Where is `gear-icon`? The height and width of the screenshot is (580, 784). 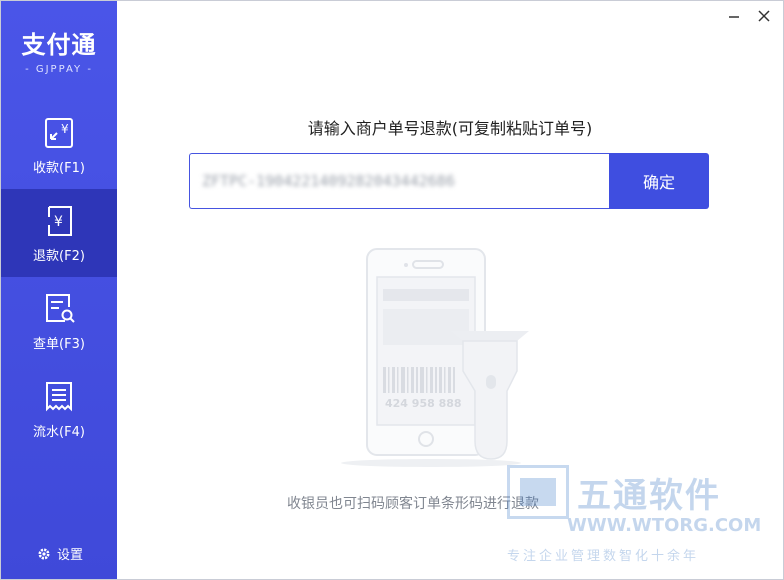 gear-icon is located at coordinates (44, 553).